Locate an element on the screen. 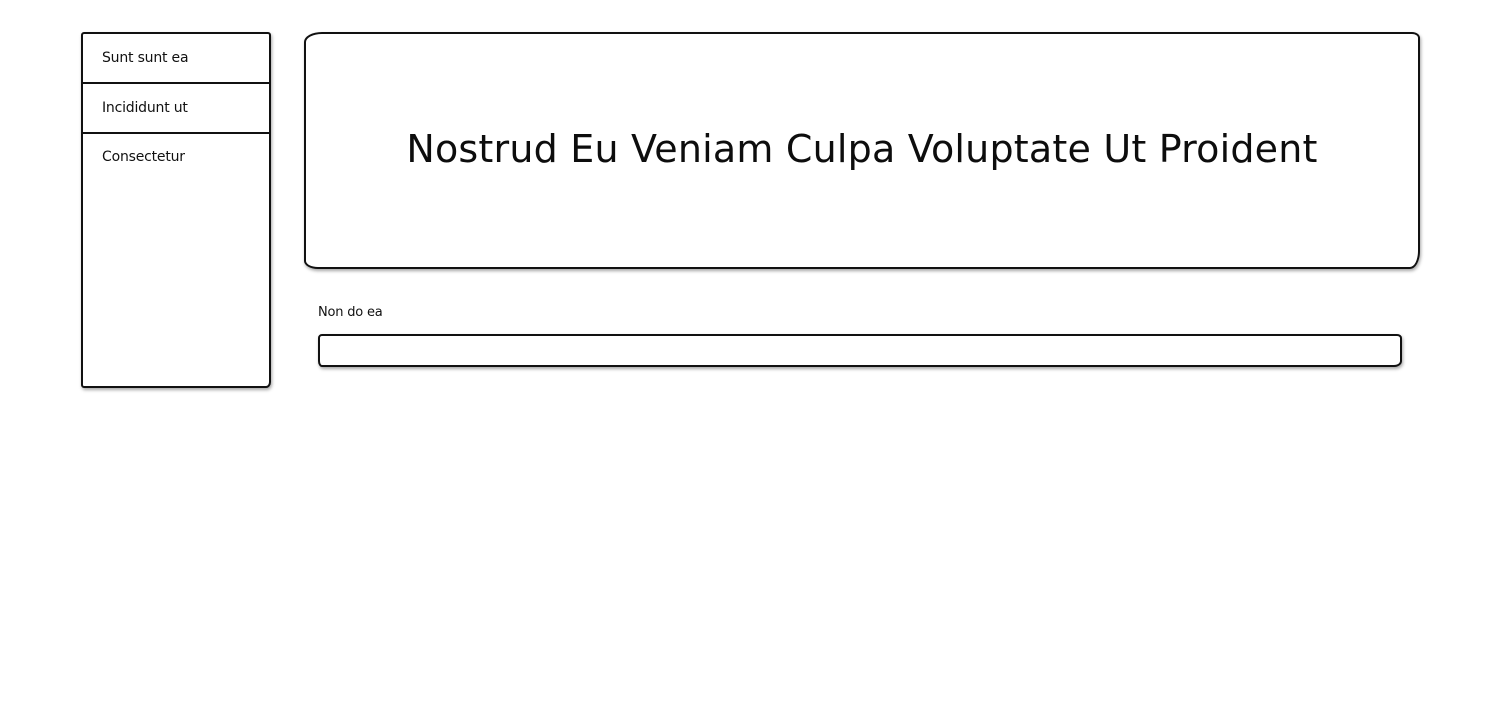  sidebar-item-incididunt-ut: Incididunt ut is located at coordinates (176, 109).